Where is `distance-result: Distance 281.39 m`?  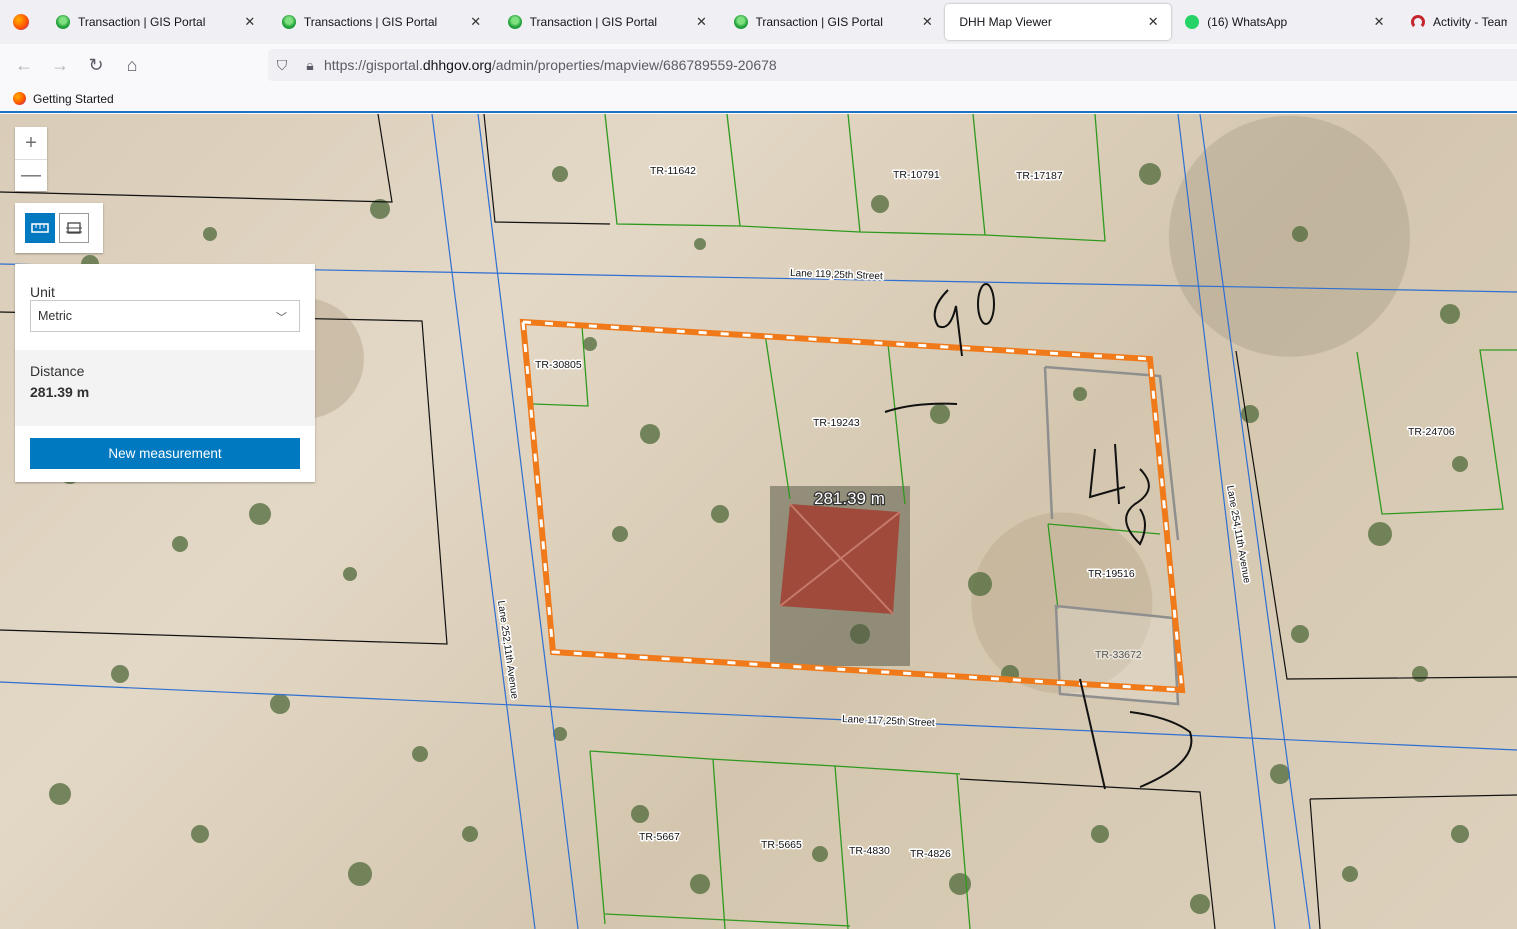 distance-result: Distance 281.39 m is located at coordinates (165, 388).